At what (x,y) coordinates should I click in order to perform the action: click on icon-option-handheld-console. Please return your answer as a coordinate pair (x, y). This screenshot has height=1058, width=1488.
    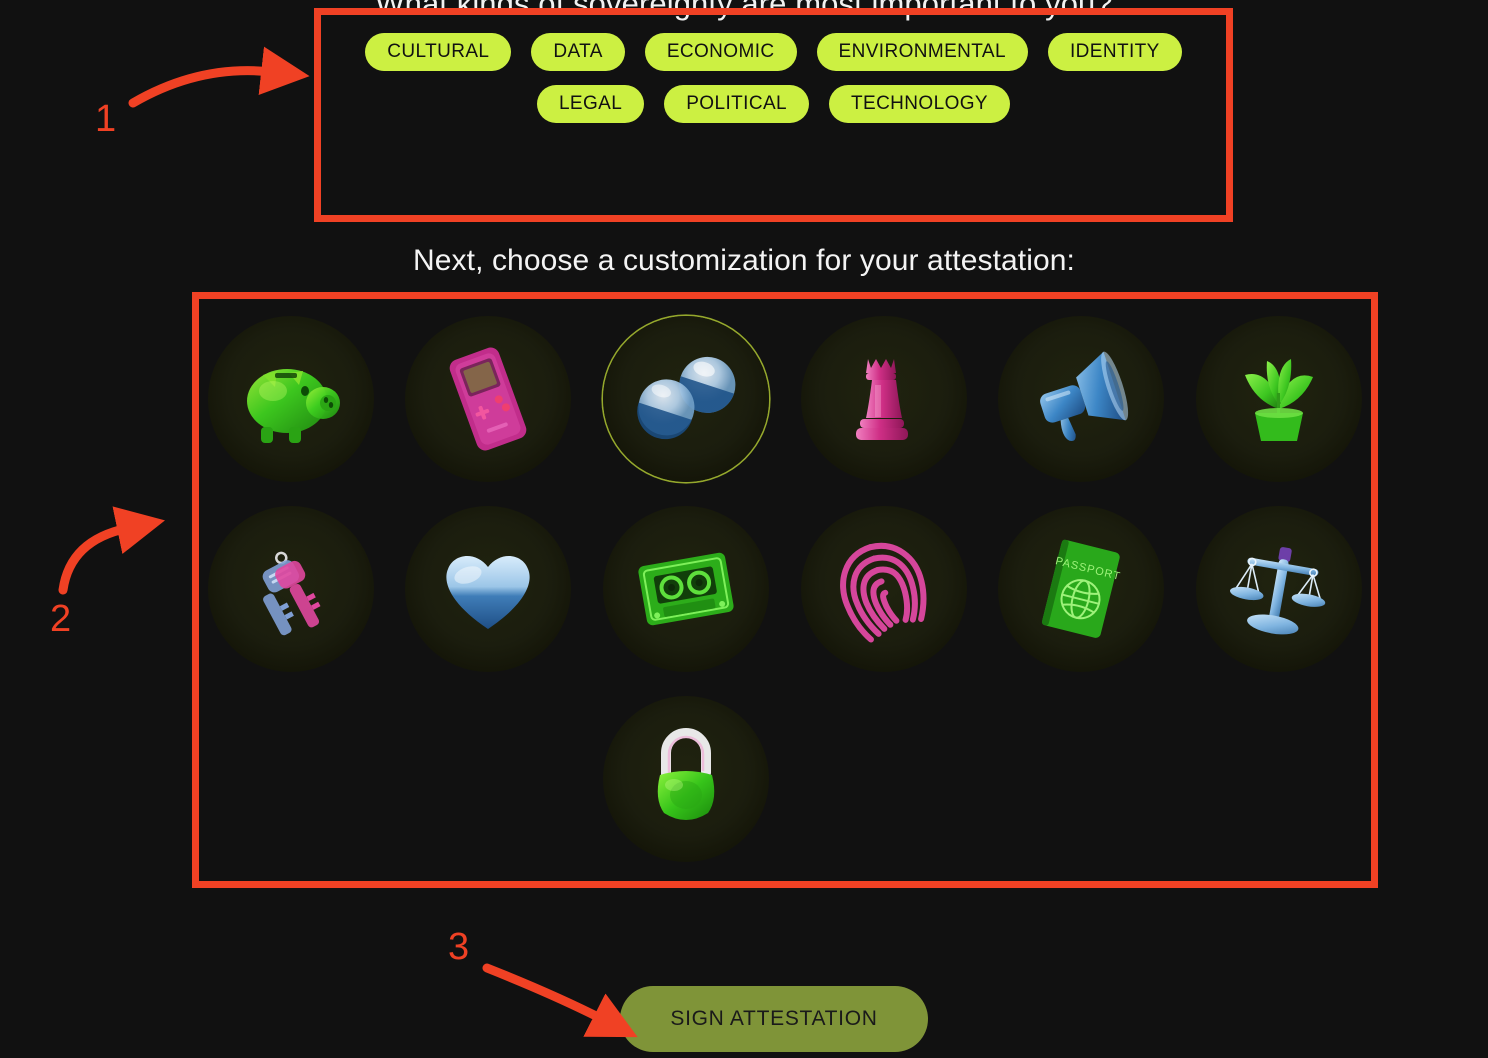
    Looking at the image, I should click on (489, 399).